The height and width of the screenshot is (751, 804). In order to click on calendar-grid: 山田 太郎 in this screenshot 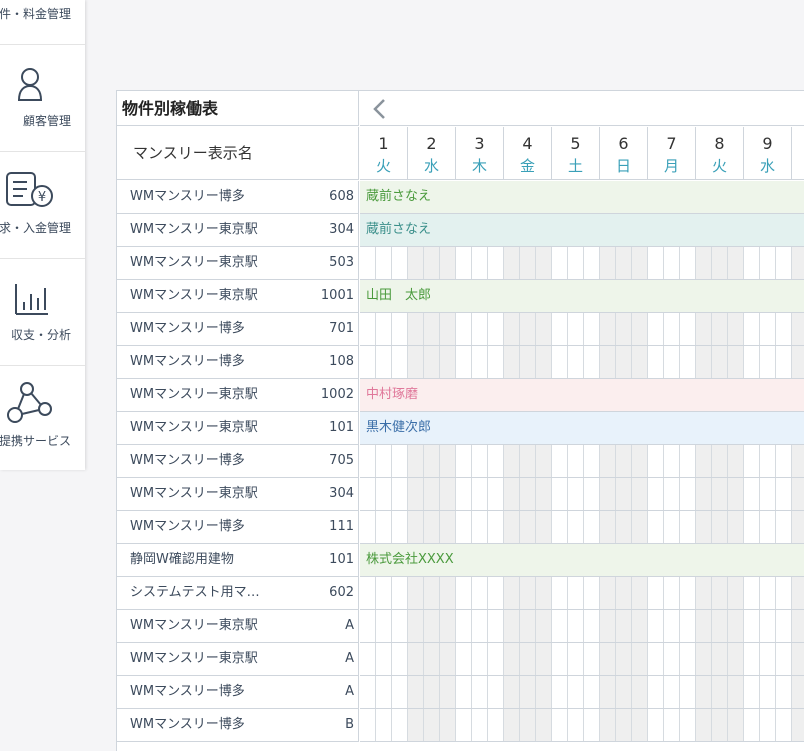, I will do `click(582, 296)`.